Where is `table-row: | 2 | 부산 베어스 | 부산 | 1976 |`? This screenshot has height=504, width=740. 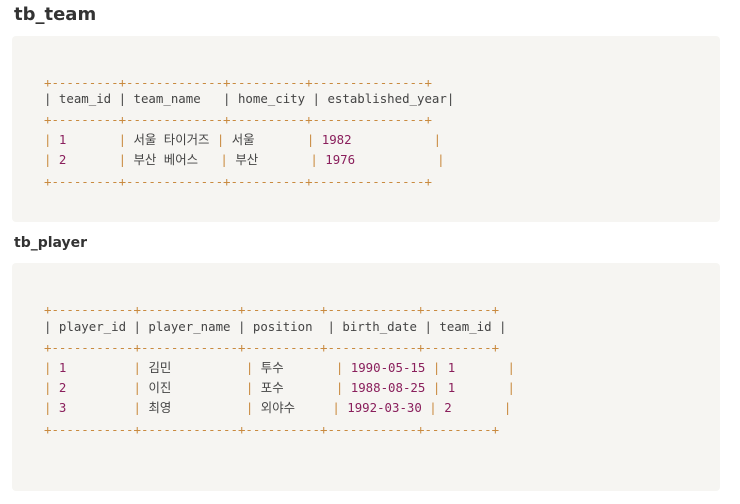 table-row: | 2 | 부산 베어스 | 부산 | 1976 | is located at coordinates (244, 159).